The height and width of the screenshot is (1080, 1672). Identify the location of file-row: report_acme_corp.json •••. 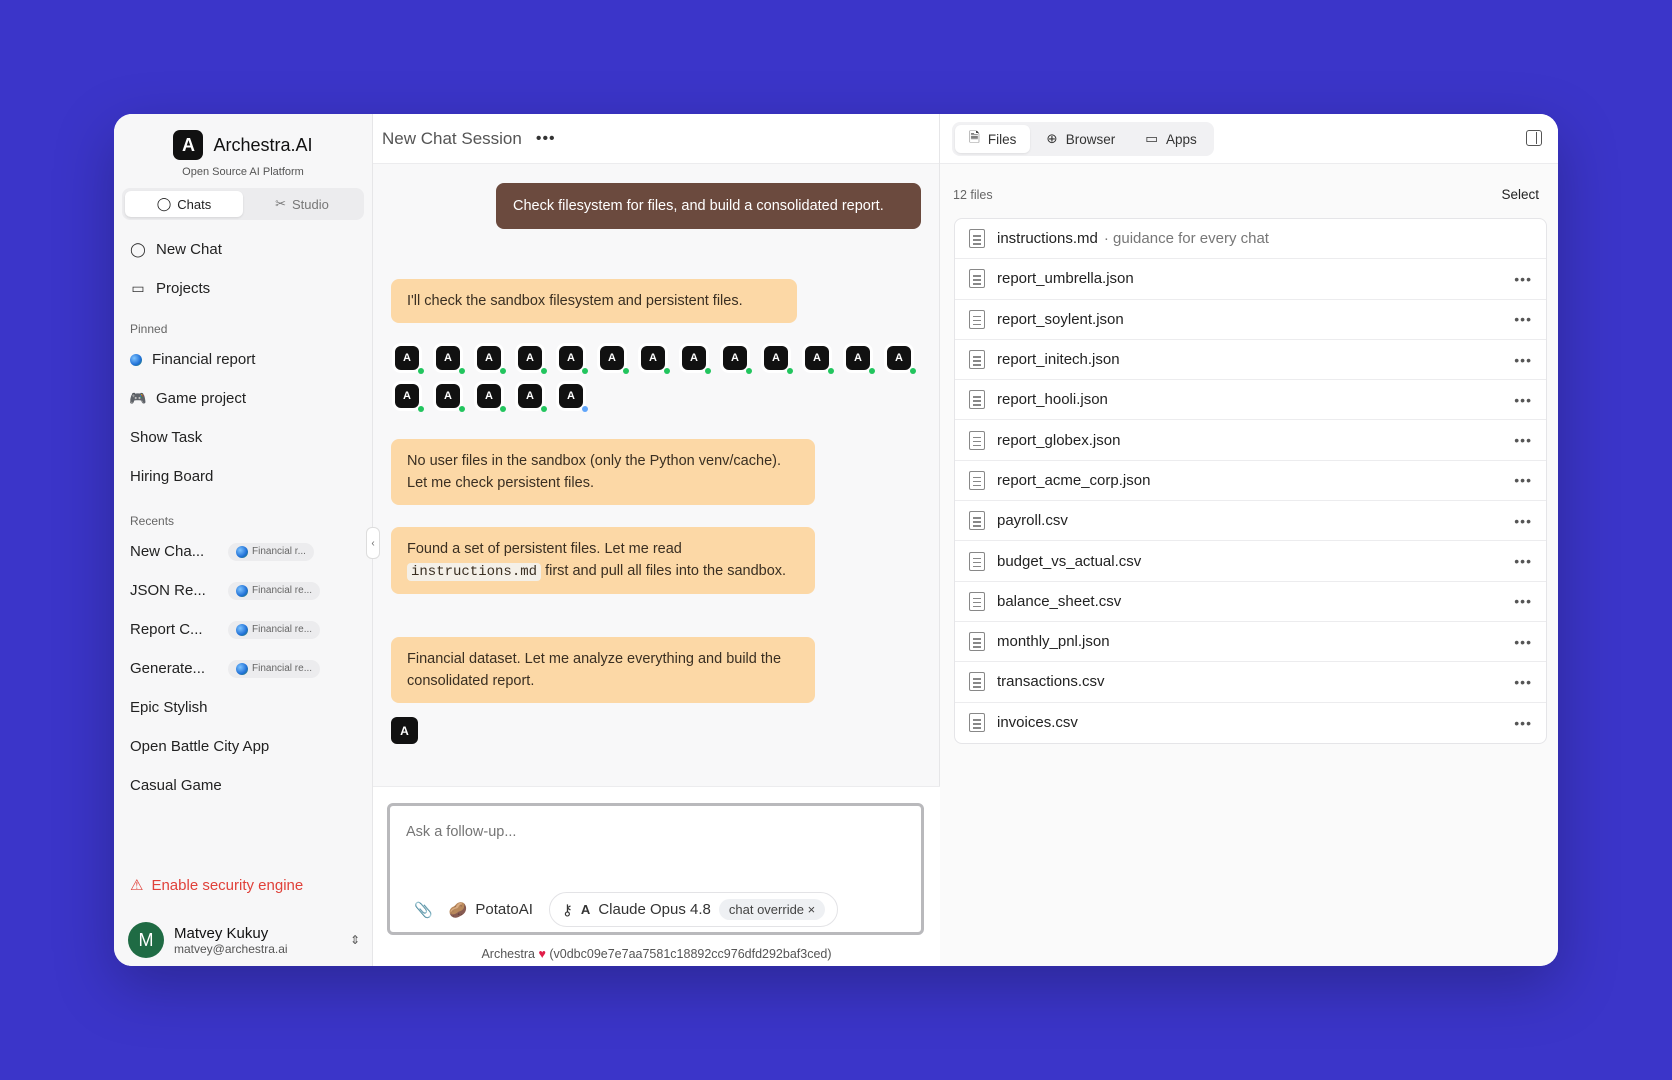
(1250, 481).